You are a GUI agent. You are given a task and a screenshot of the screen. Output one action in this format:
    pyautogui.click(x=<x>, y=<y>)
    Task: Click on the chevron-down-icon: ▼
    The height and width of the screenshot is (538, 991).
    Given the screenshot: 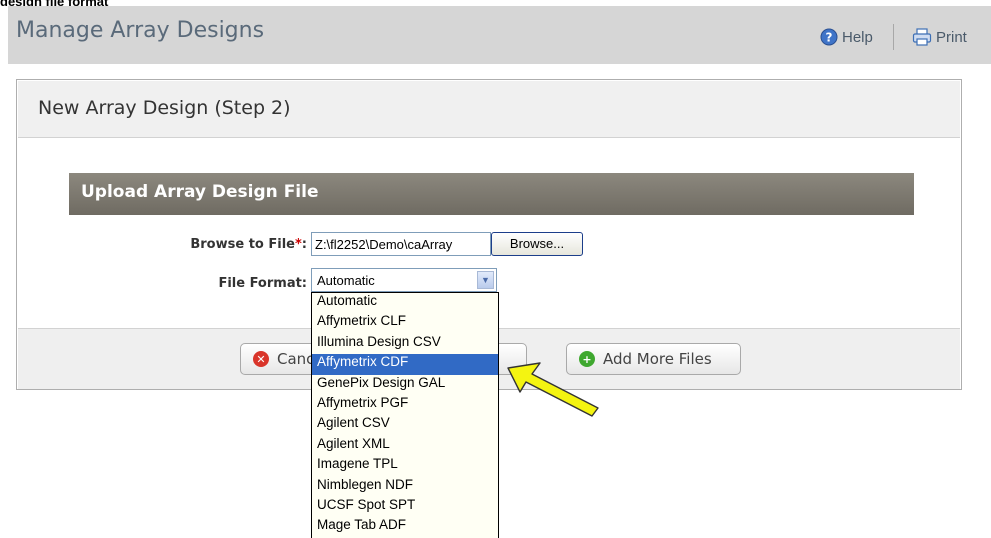 What is the action you would take?
    pyautogui.click(x=485, y=280)
    